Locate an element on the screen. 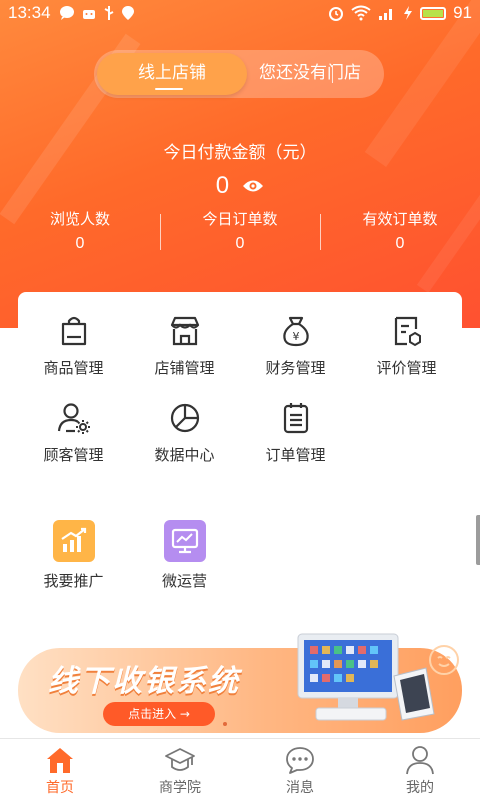  banner-indicator is located at coordinates (225, 724).